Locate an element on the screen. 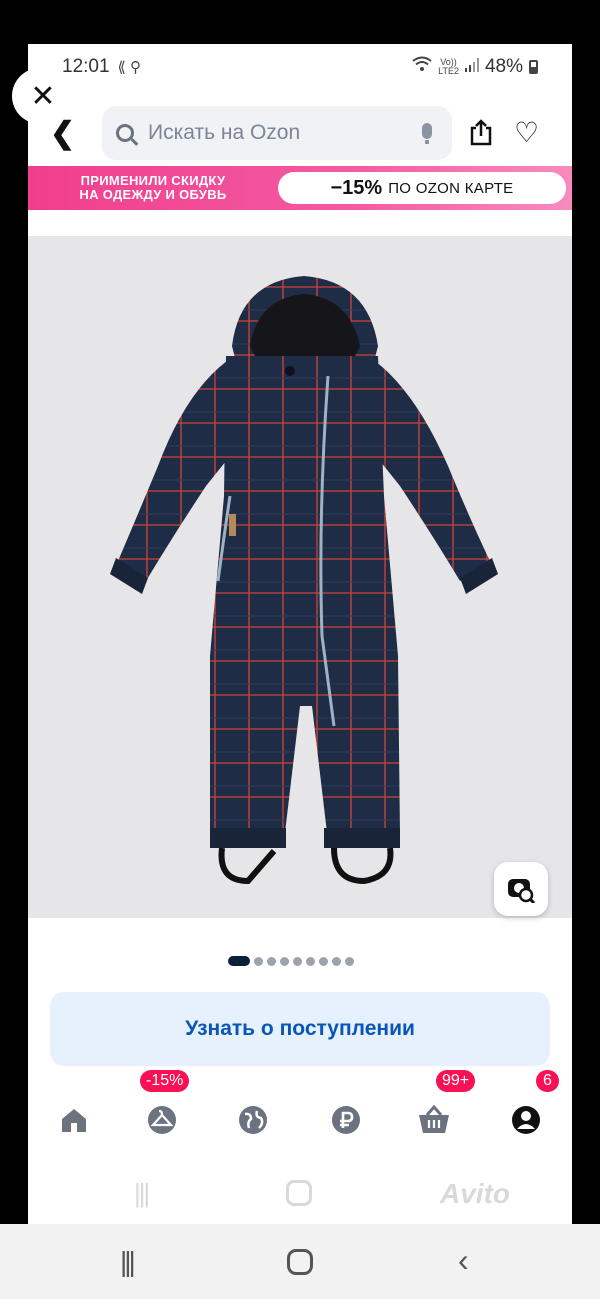 This screenshot has width=600, height=1299. battery-percent: 48% is located at coordinates (503, 66).